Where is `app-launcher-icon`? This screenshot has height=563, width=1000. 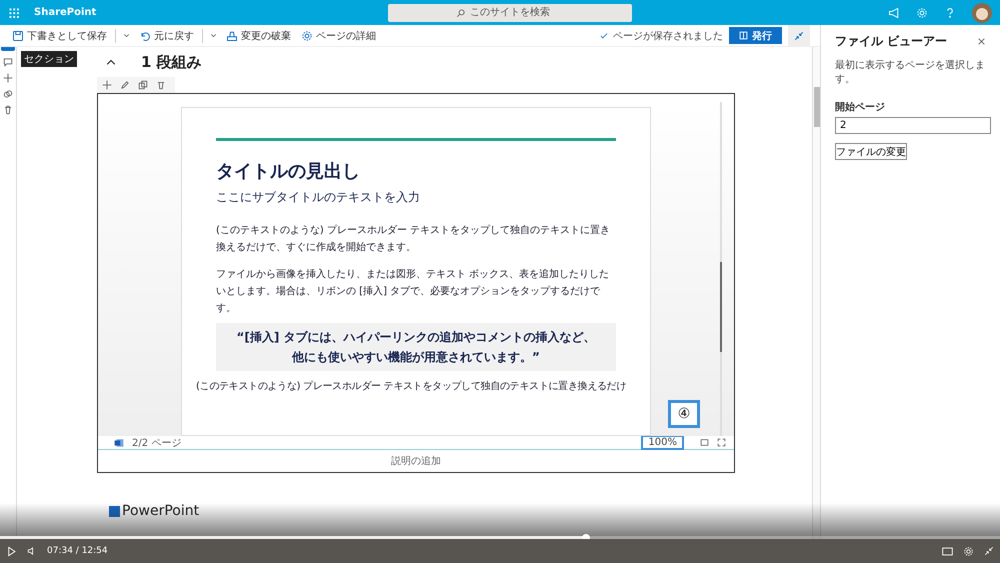 app-launcher-icon is located at coordinates (14, 12).